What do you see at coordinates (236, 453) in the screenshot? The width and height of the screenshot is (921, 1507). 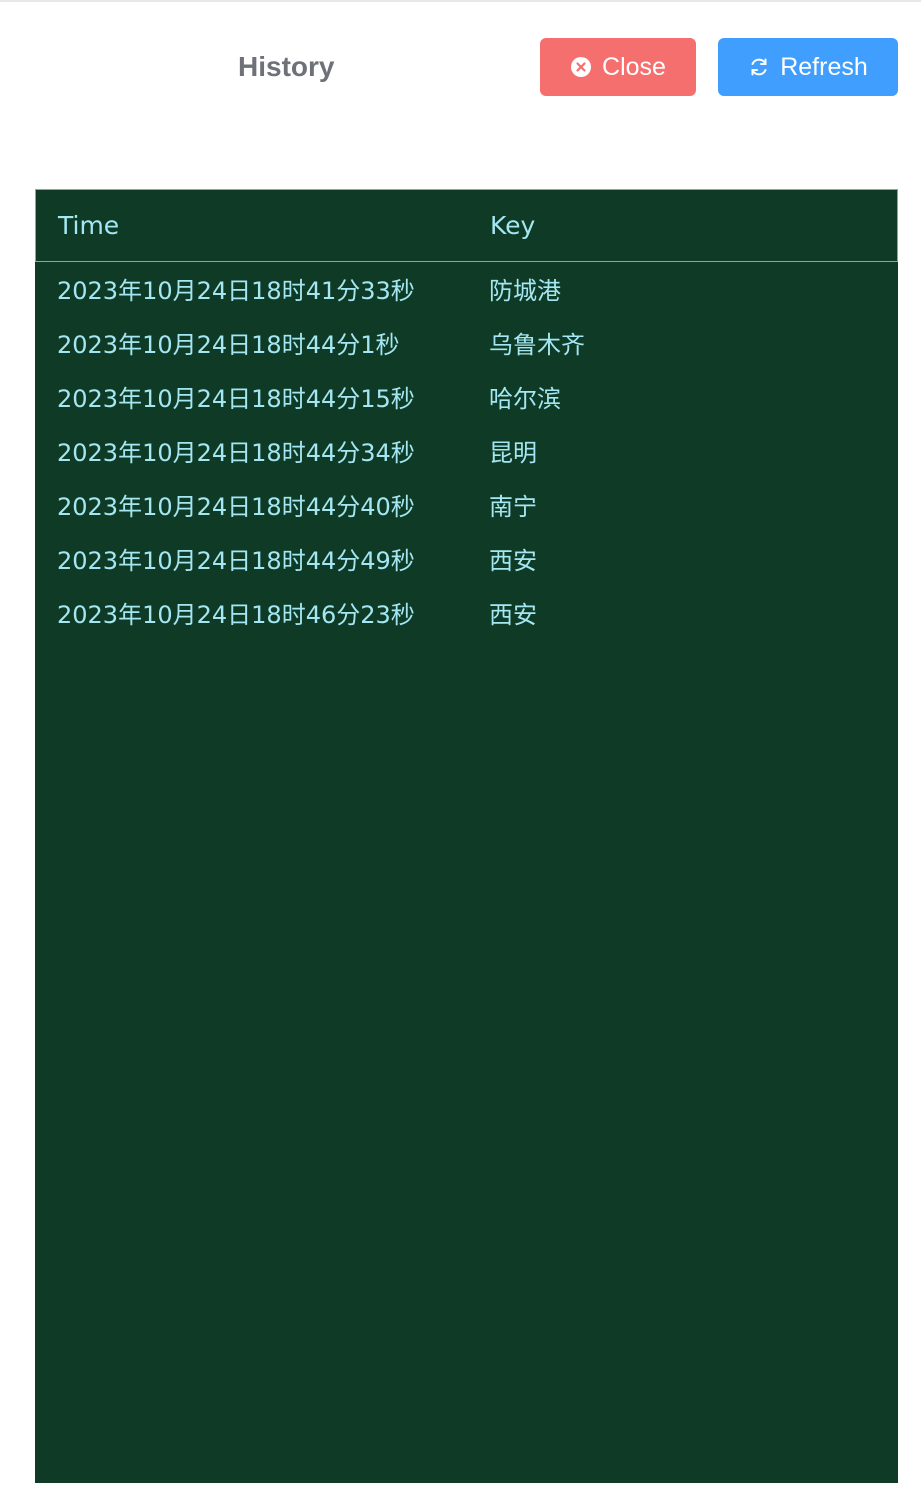 I see `time-cell: 2023年10月24日18时44分34秒` at bounding box center [236, 453].